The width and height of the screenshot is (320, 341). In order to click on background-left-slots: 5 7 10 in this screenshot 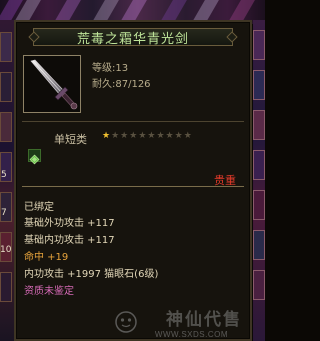, I will do `click(7, 180)`.